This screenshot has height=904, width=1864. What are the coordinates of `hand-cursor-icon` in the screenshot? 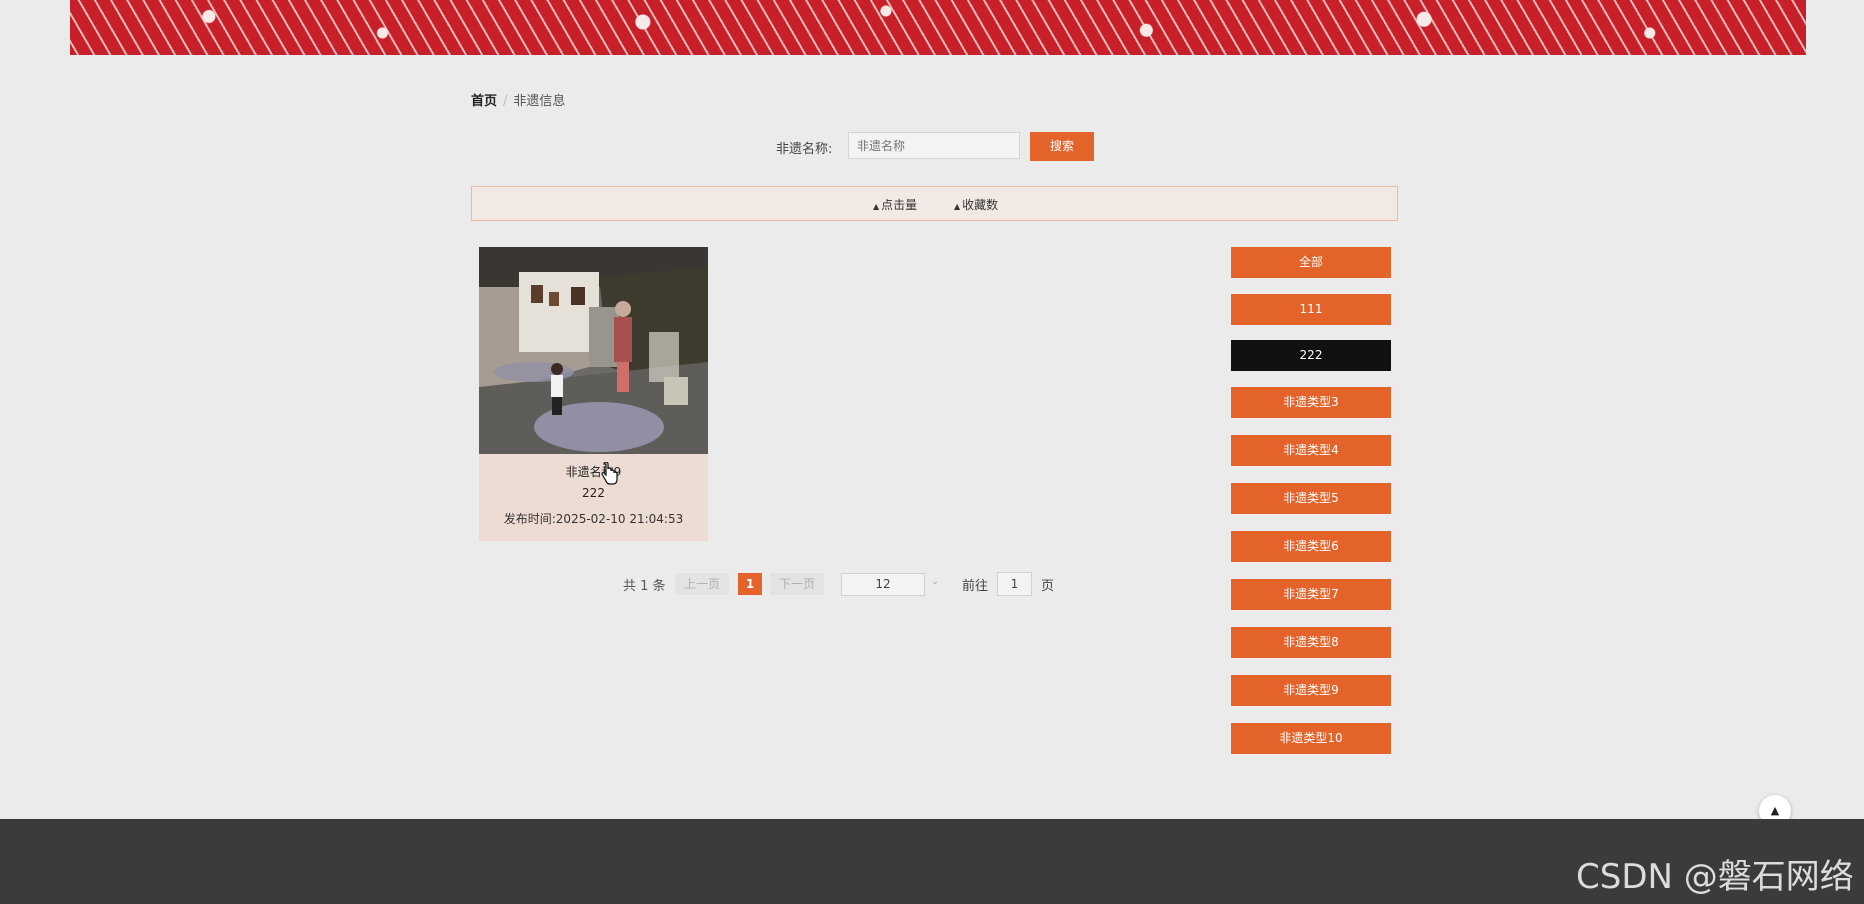 It's located at (609, 473).